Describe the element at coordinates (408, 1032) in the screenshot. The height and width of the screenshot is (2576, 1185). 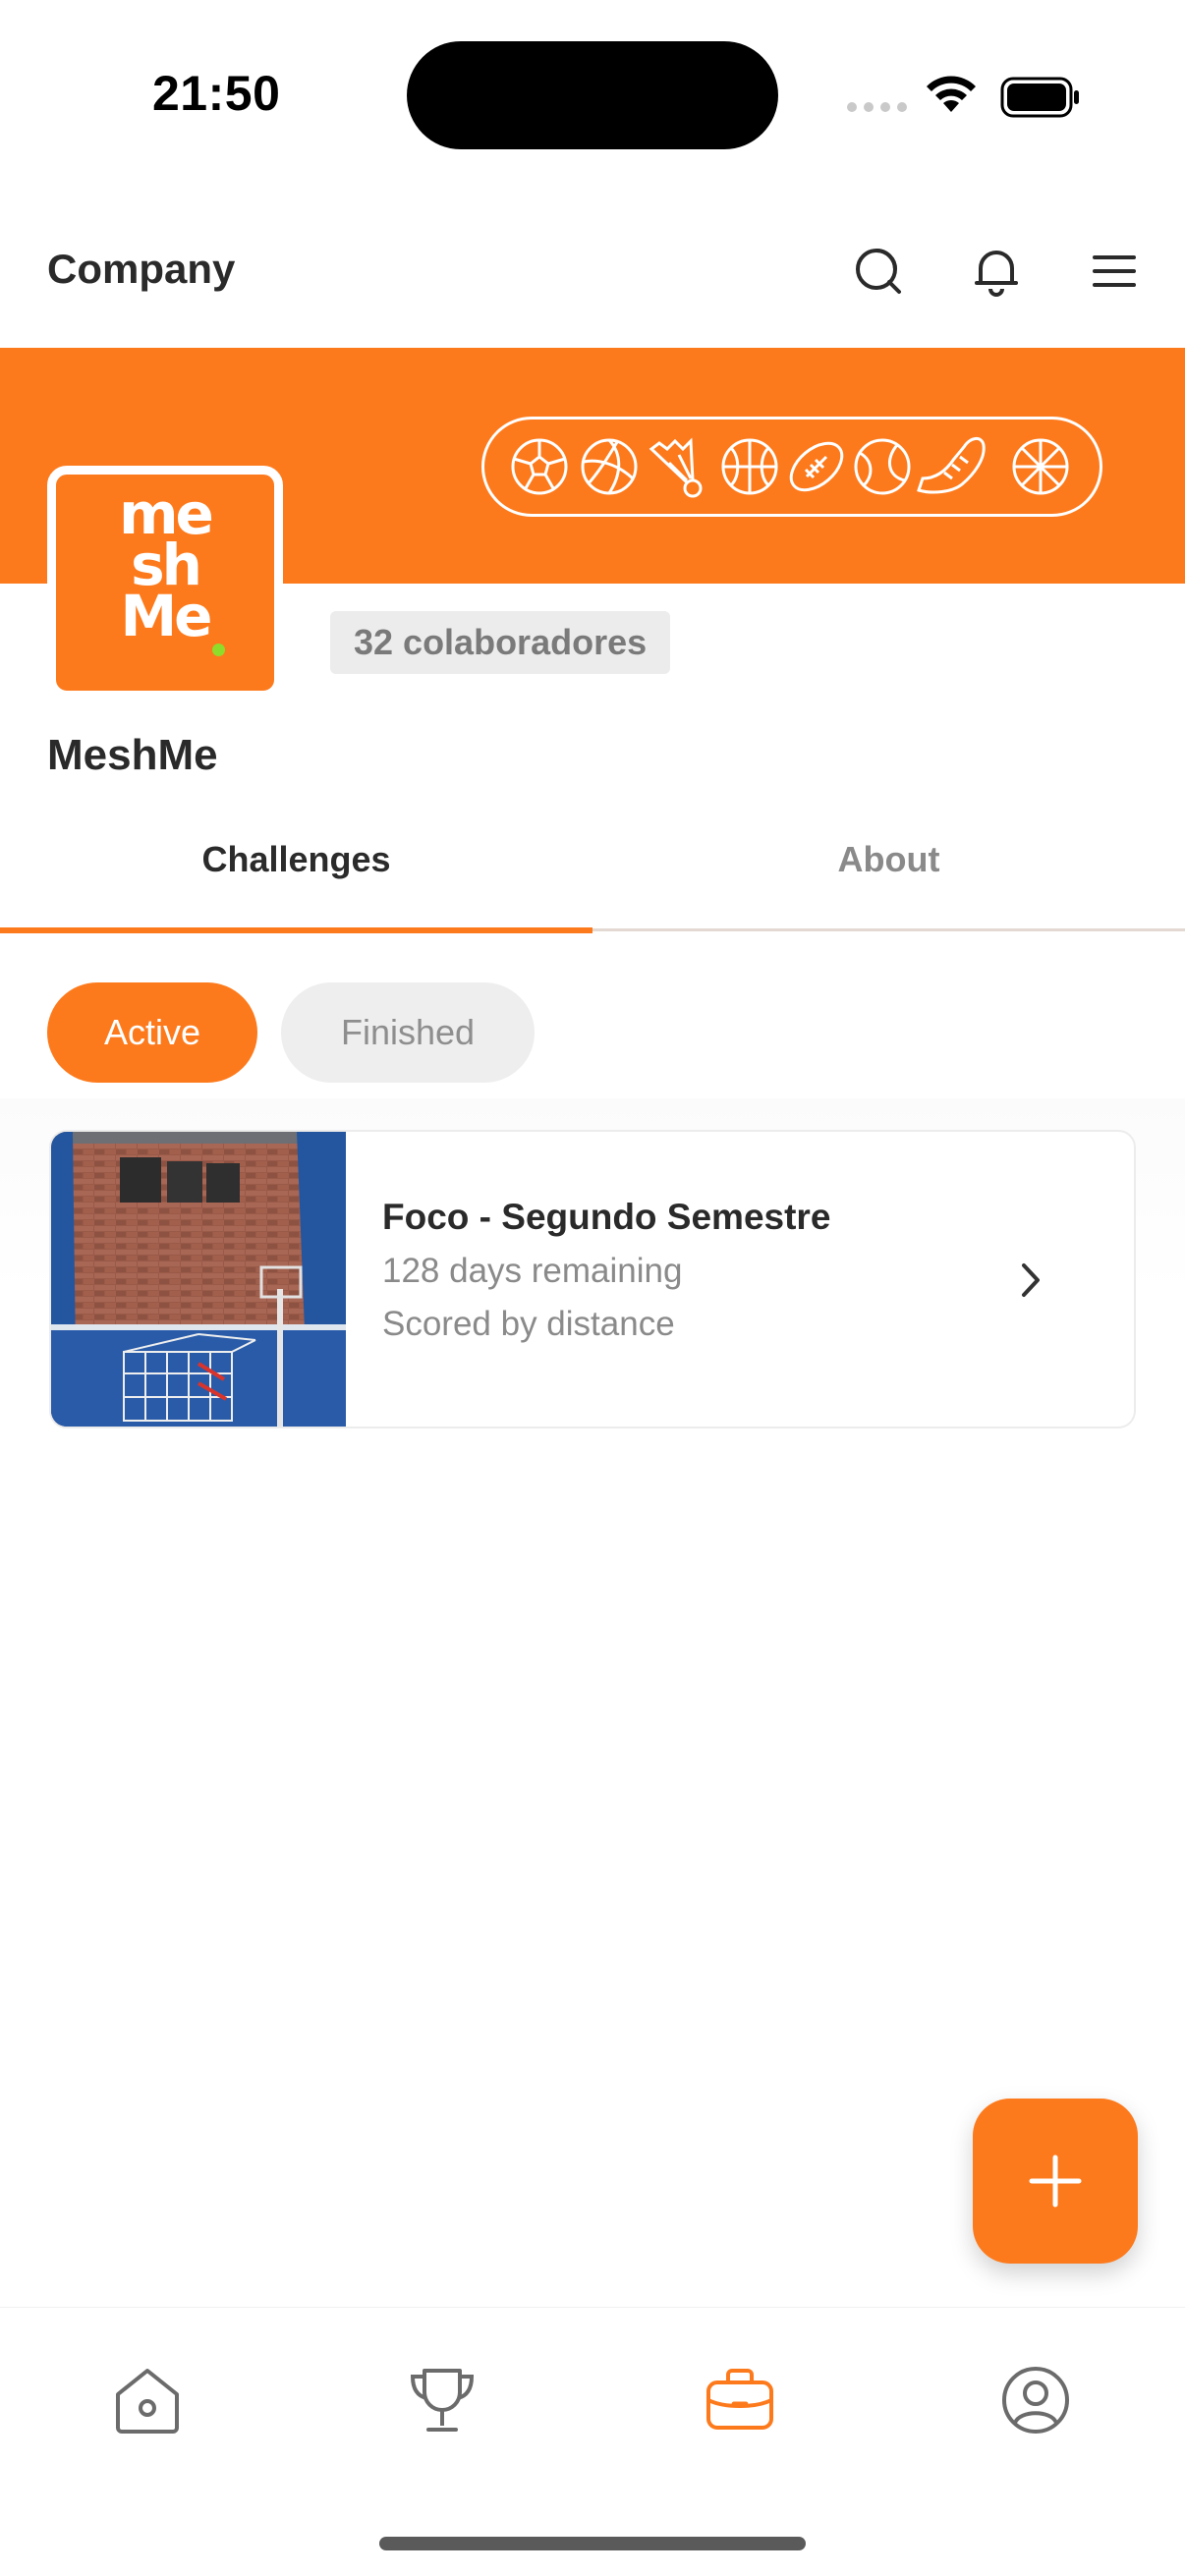
I see `filter-finished-chip: Finished` at that location.